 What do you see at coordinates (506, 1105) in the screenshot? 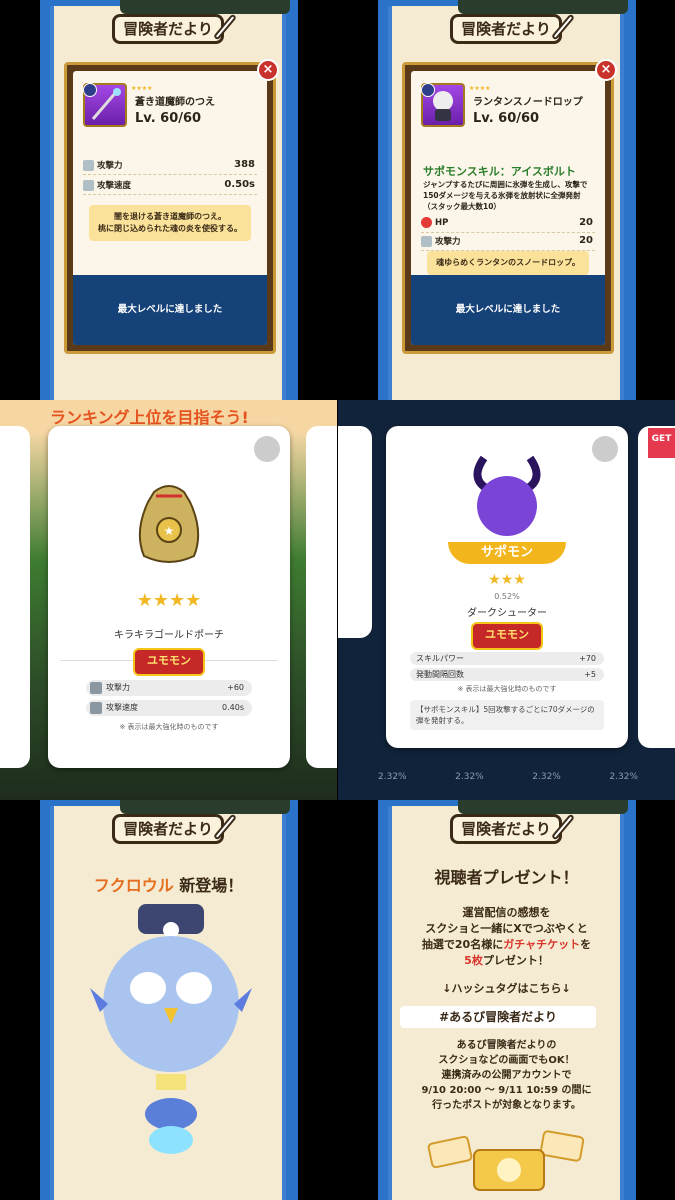
I see `text-line: 行ったポストが対象となります。` at bounding box center [506, 1105].